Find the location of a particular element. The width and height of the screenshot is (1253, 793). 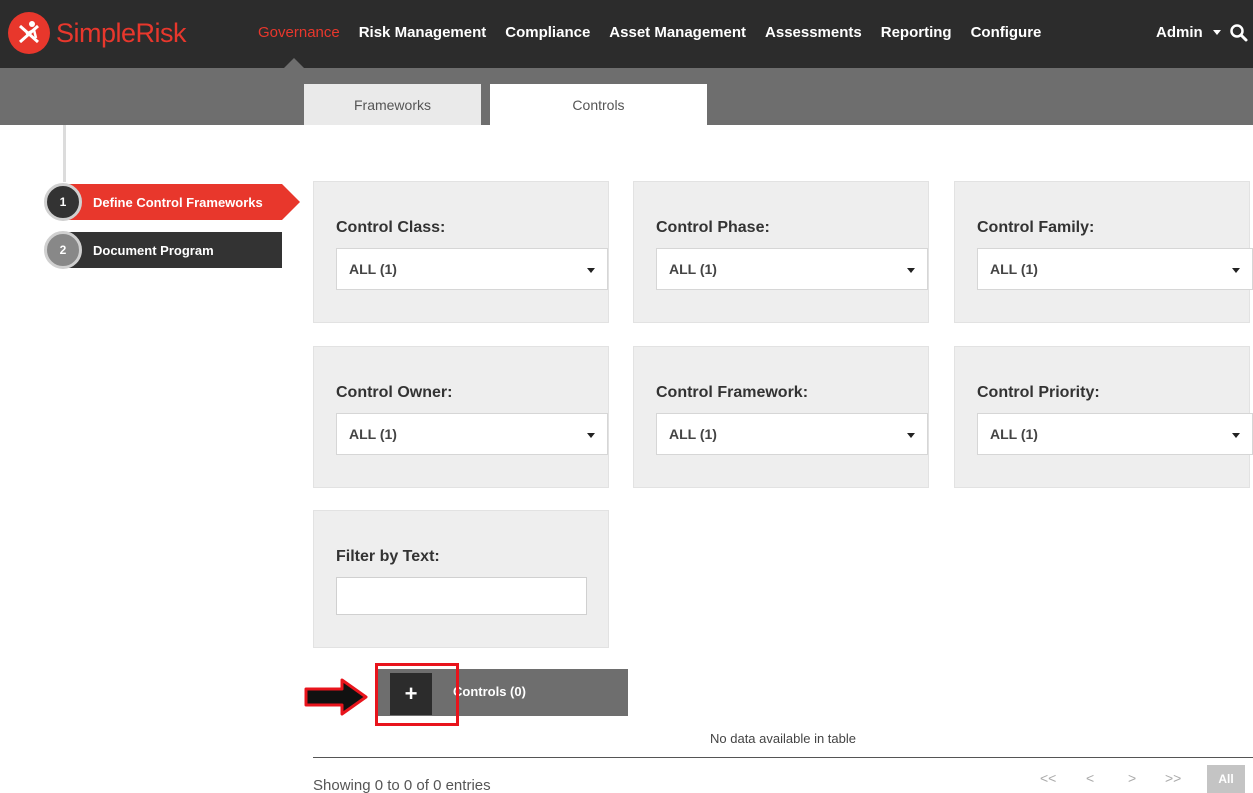

filter-control-class: Control Class: ALL (1) is located at coordinates (461, 252).